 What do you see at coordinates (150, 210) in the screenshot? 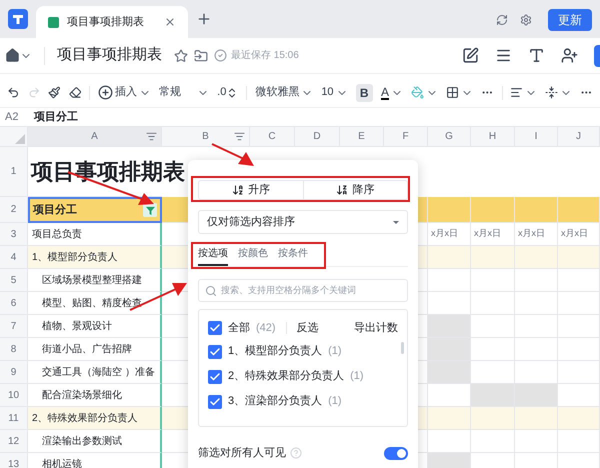
I see `filter-active-icon` at bounding box center [150, 210].